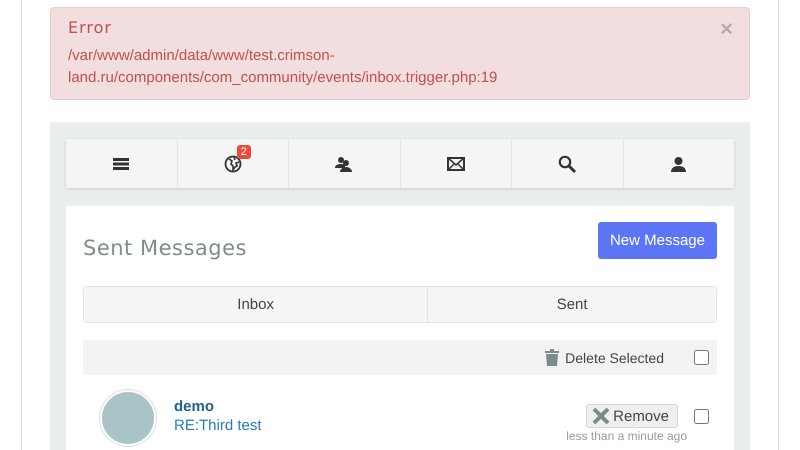  I want to click on message-time: less than a minute ago, so click(626, 436).